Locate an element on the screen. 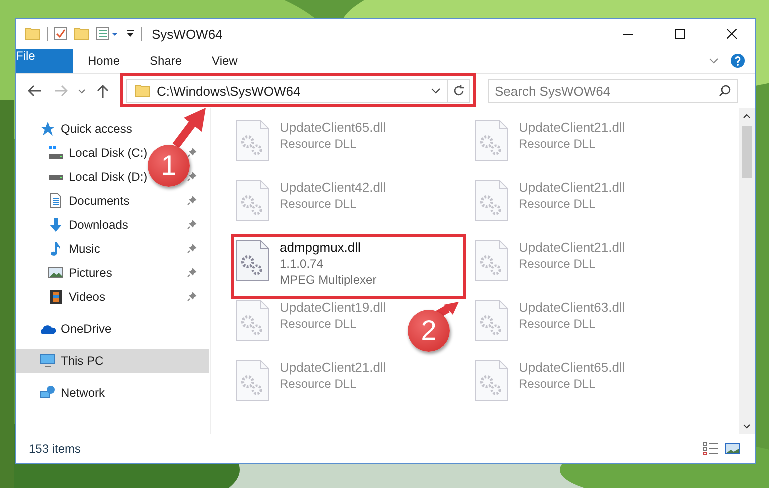  film-icon is located at coordinates (56, 297).